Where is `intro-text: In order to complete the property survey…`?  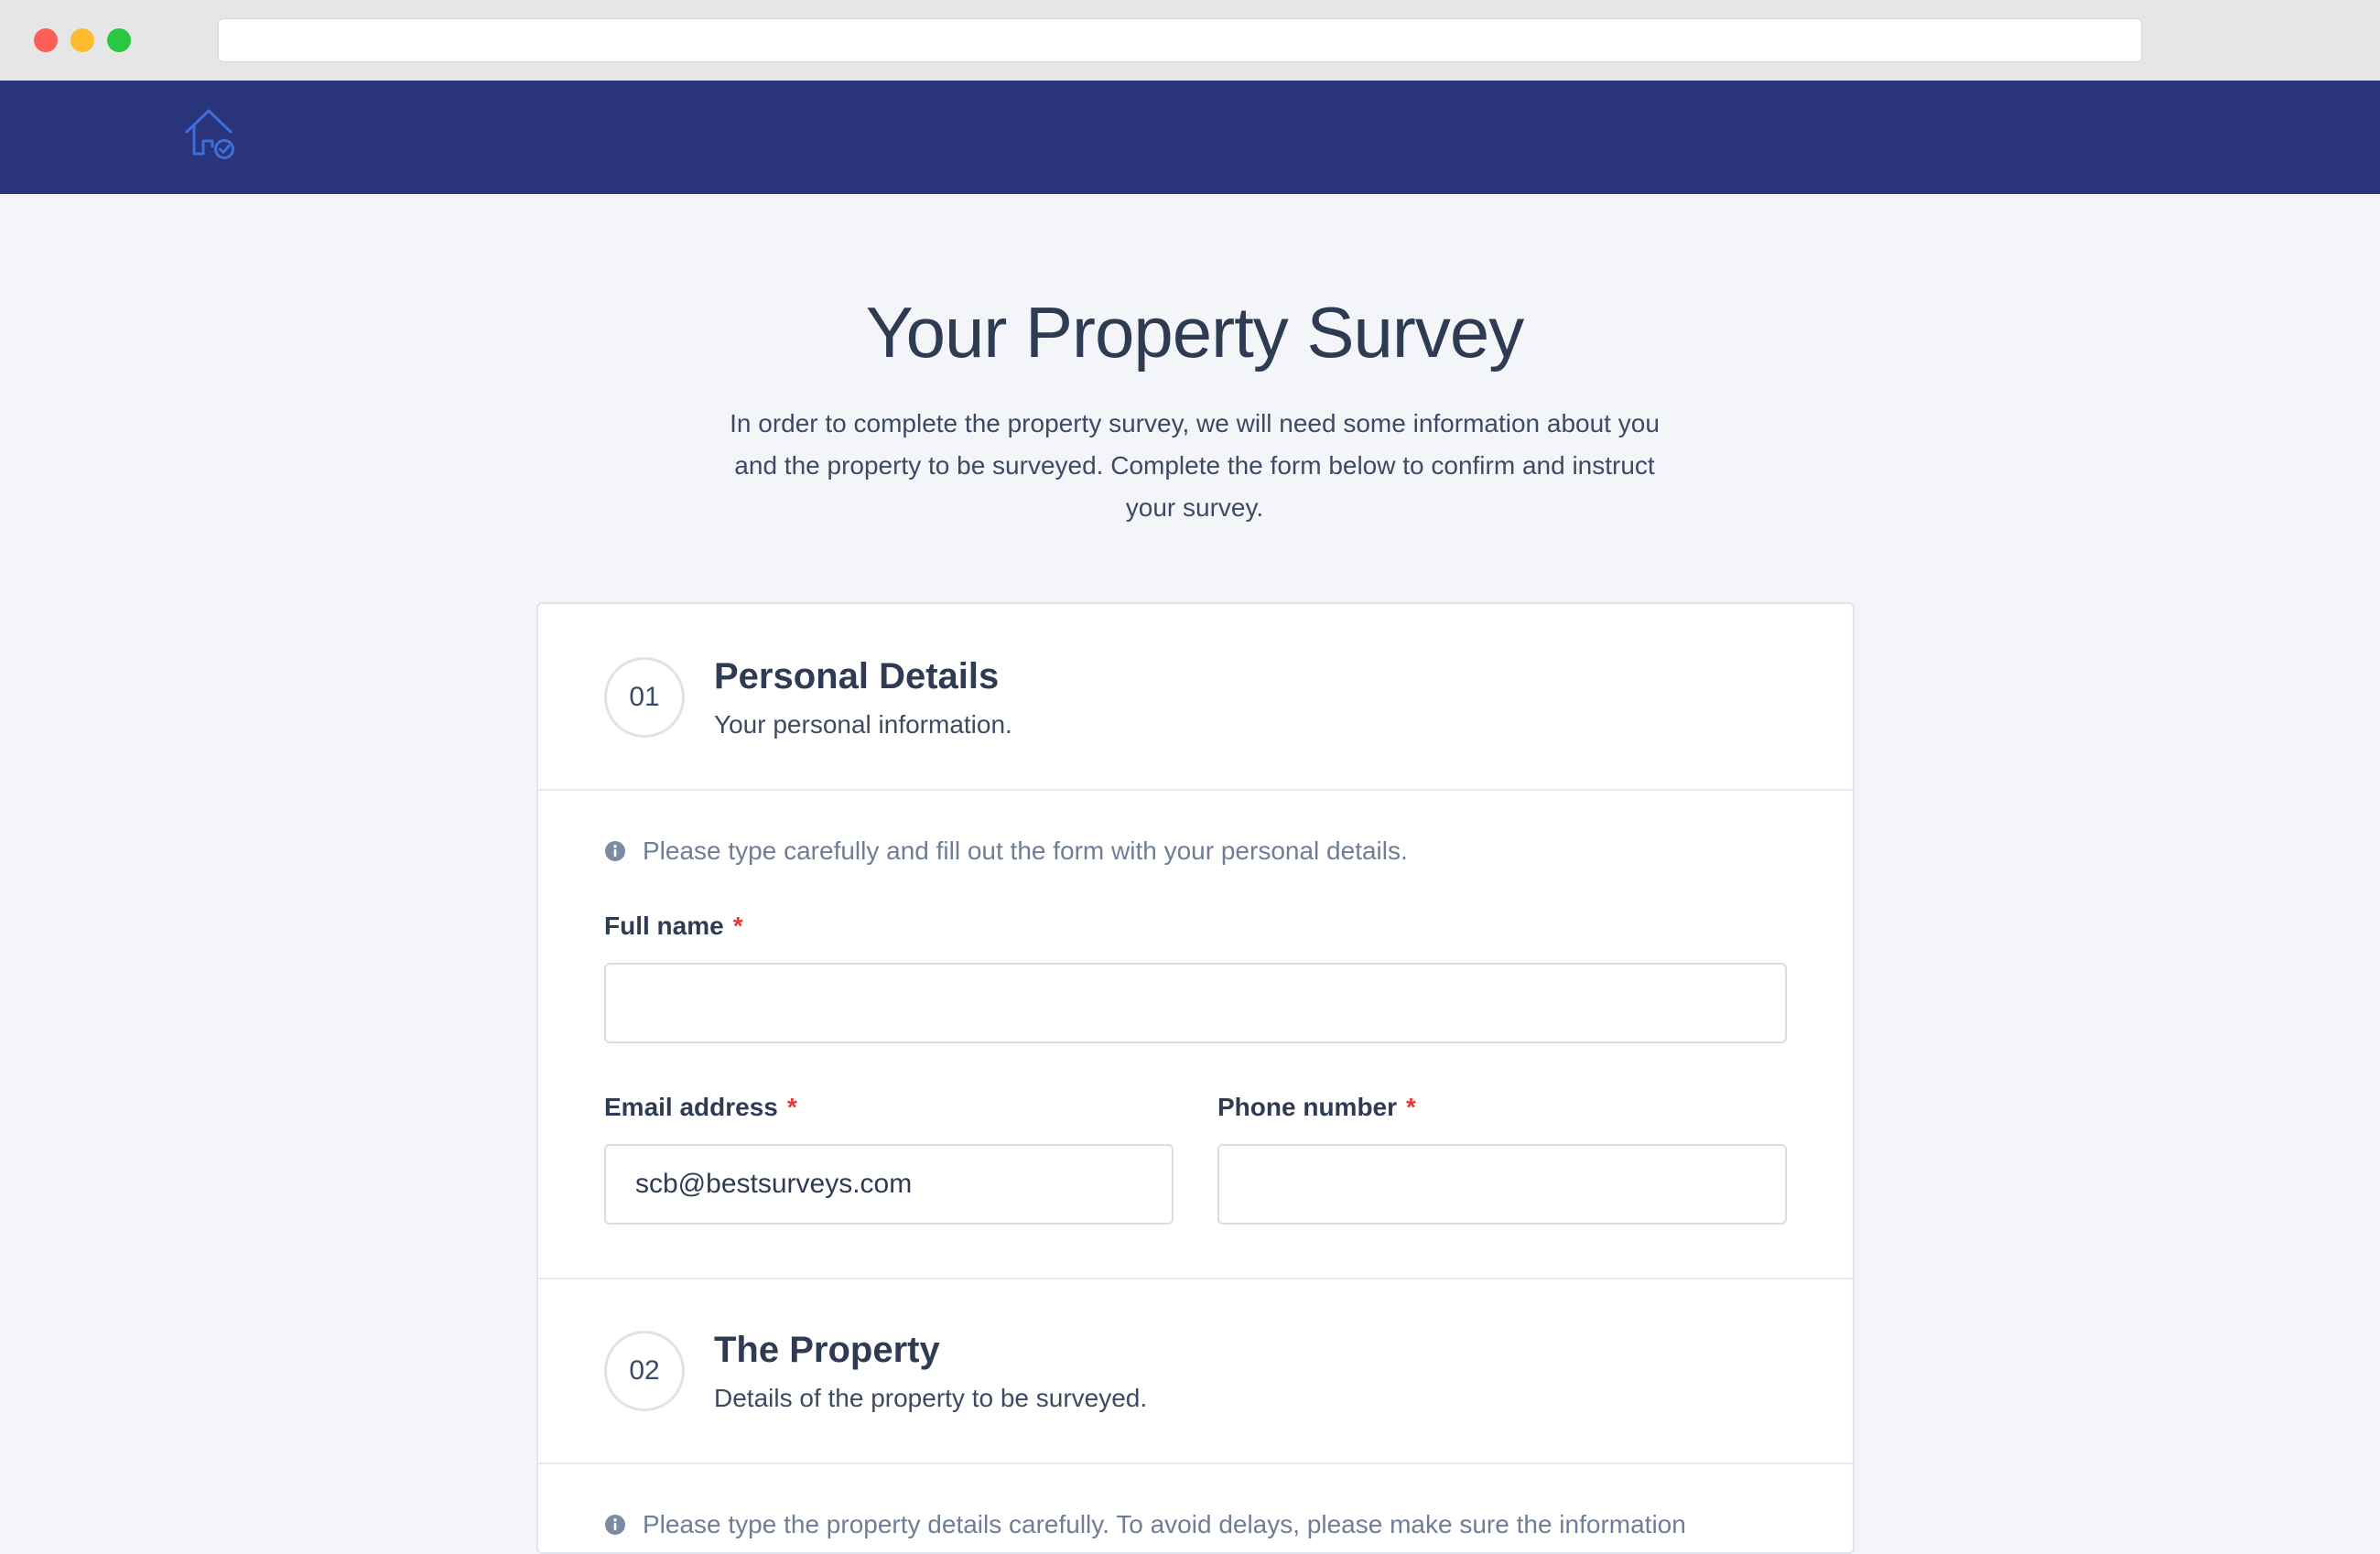 intro-text: In order to complete the property survey… is located at coordinates (1195, 465).